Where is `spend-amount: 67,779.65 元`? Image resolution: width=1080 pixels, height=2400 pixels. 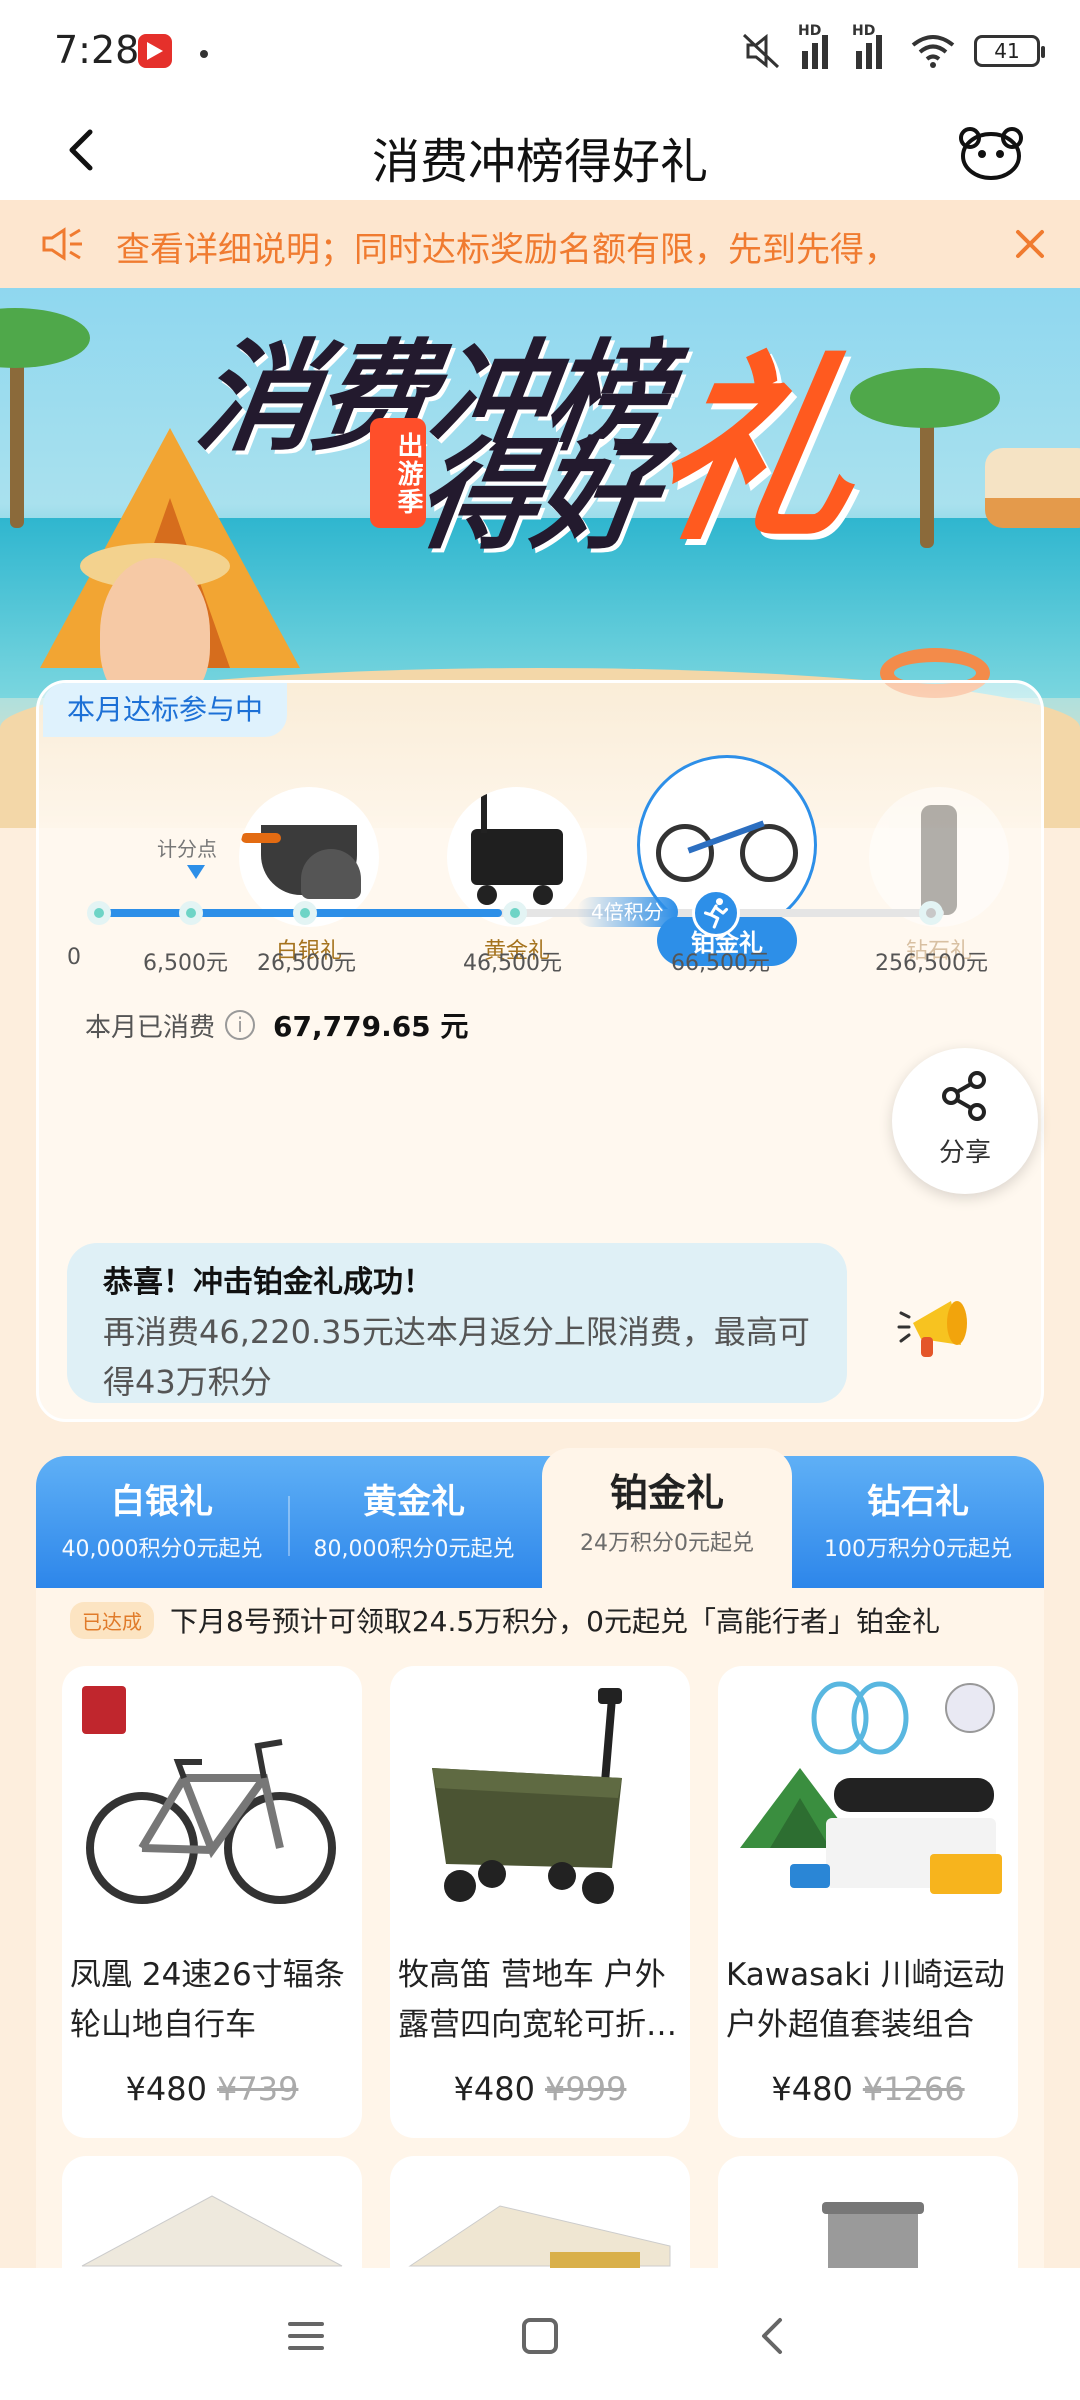 spend-amount: 67,779.65 元 is located at coordinates (371, 1026).